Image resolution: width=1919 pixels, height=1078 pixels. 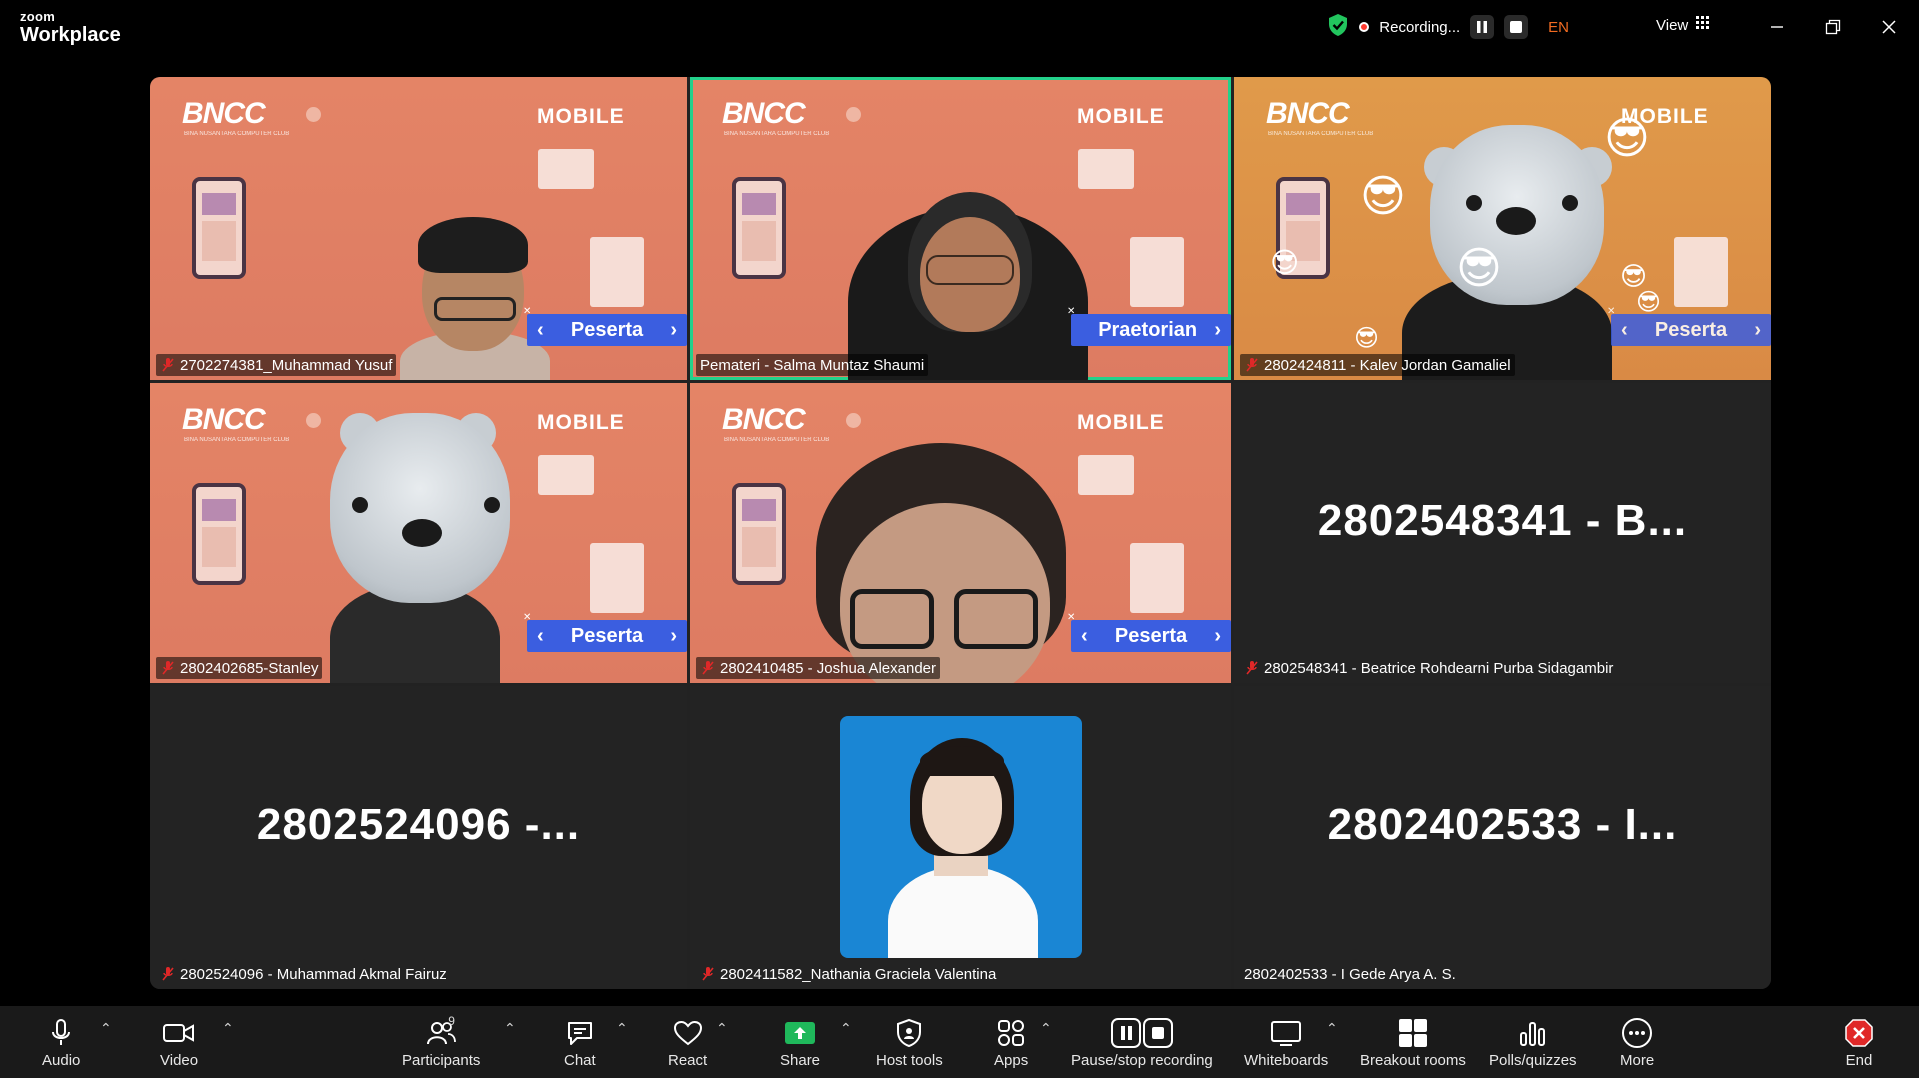 I want to click on participant-name-label: 2802410485 - Joshua Alexander, so click(x=818, y=668).